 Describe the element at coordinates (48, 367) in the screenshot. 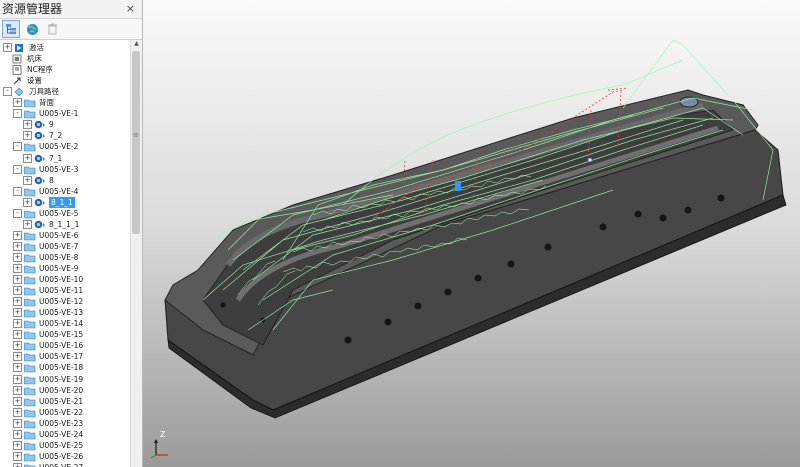

I see `tree-item: + U005-VE-18` at that location.